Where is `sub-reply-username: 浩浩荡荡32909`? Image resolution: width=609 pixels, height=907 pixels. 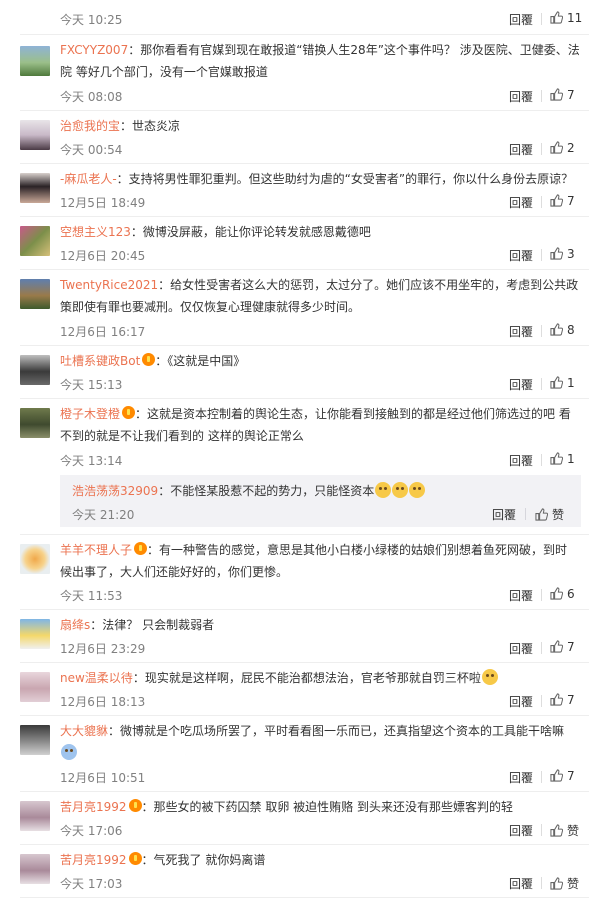
sub-reply-username: 浩浩荡荡32909 is located at coordinates (115, 491).